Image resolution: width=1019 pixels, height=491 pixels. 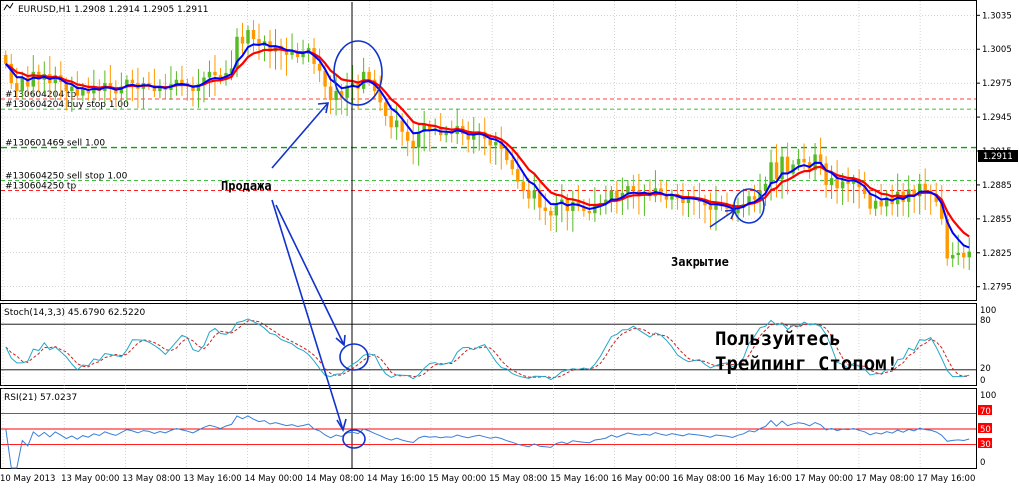 What do you see at coordinates (518, 479) in the screenshot?
I see `time-tick-label: 15 May 08:00` at bounding box center [518, 479].